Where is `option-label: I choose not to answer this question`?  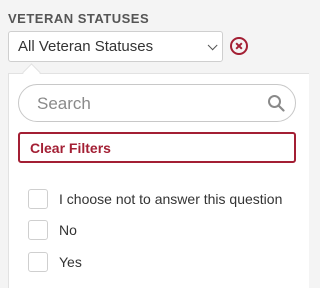
option-label: I choose not to answer this question is located at coordinates (171, 199).